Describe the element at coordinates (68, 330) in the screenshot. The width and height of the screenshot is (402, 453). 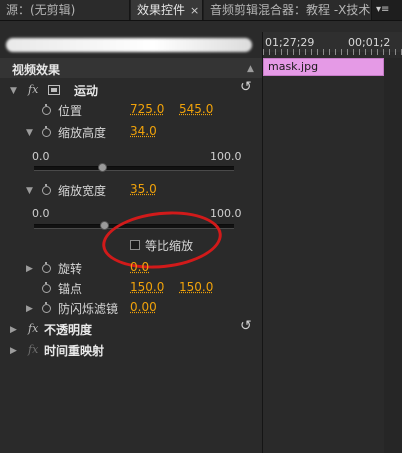
I see `opacity-label: 不透明度` at that location.